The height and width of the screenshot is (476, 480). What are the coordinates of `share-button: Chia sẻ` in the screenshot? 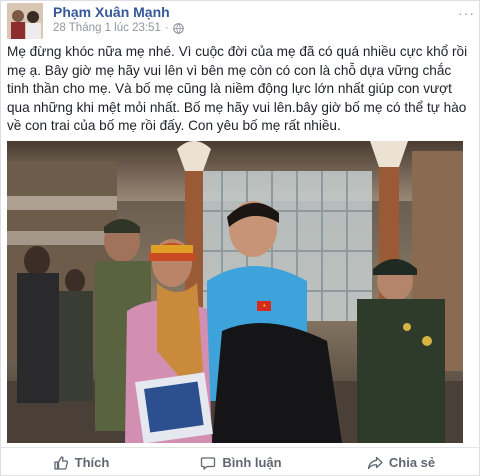 It's located at (400, 462).